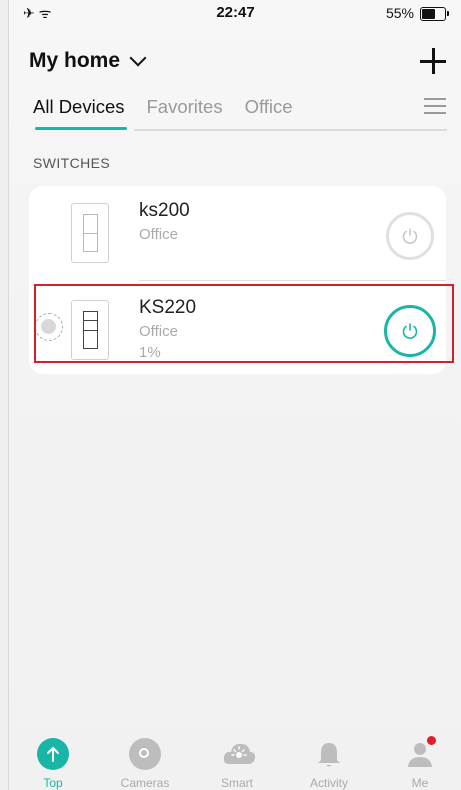  Describe the element at coordinates (420, 753) in the screenshot. I see `person-icon` at that location.